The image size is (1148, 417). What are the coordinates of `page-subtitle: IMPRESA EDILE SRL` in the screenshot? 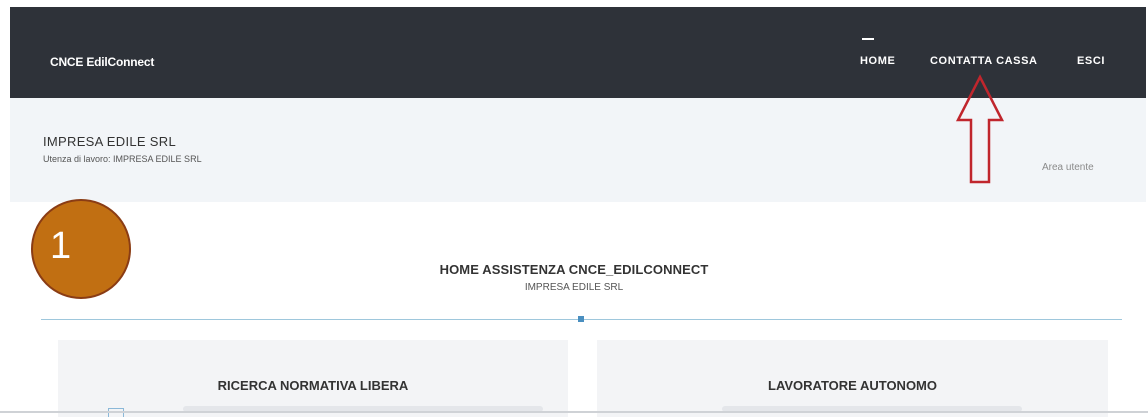 It's located at (574, 287).